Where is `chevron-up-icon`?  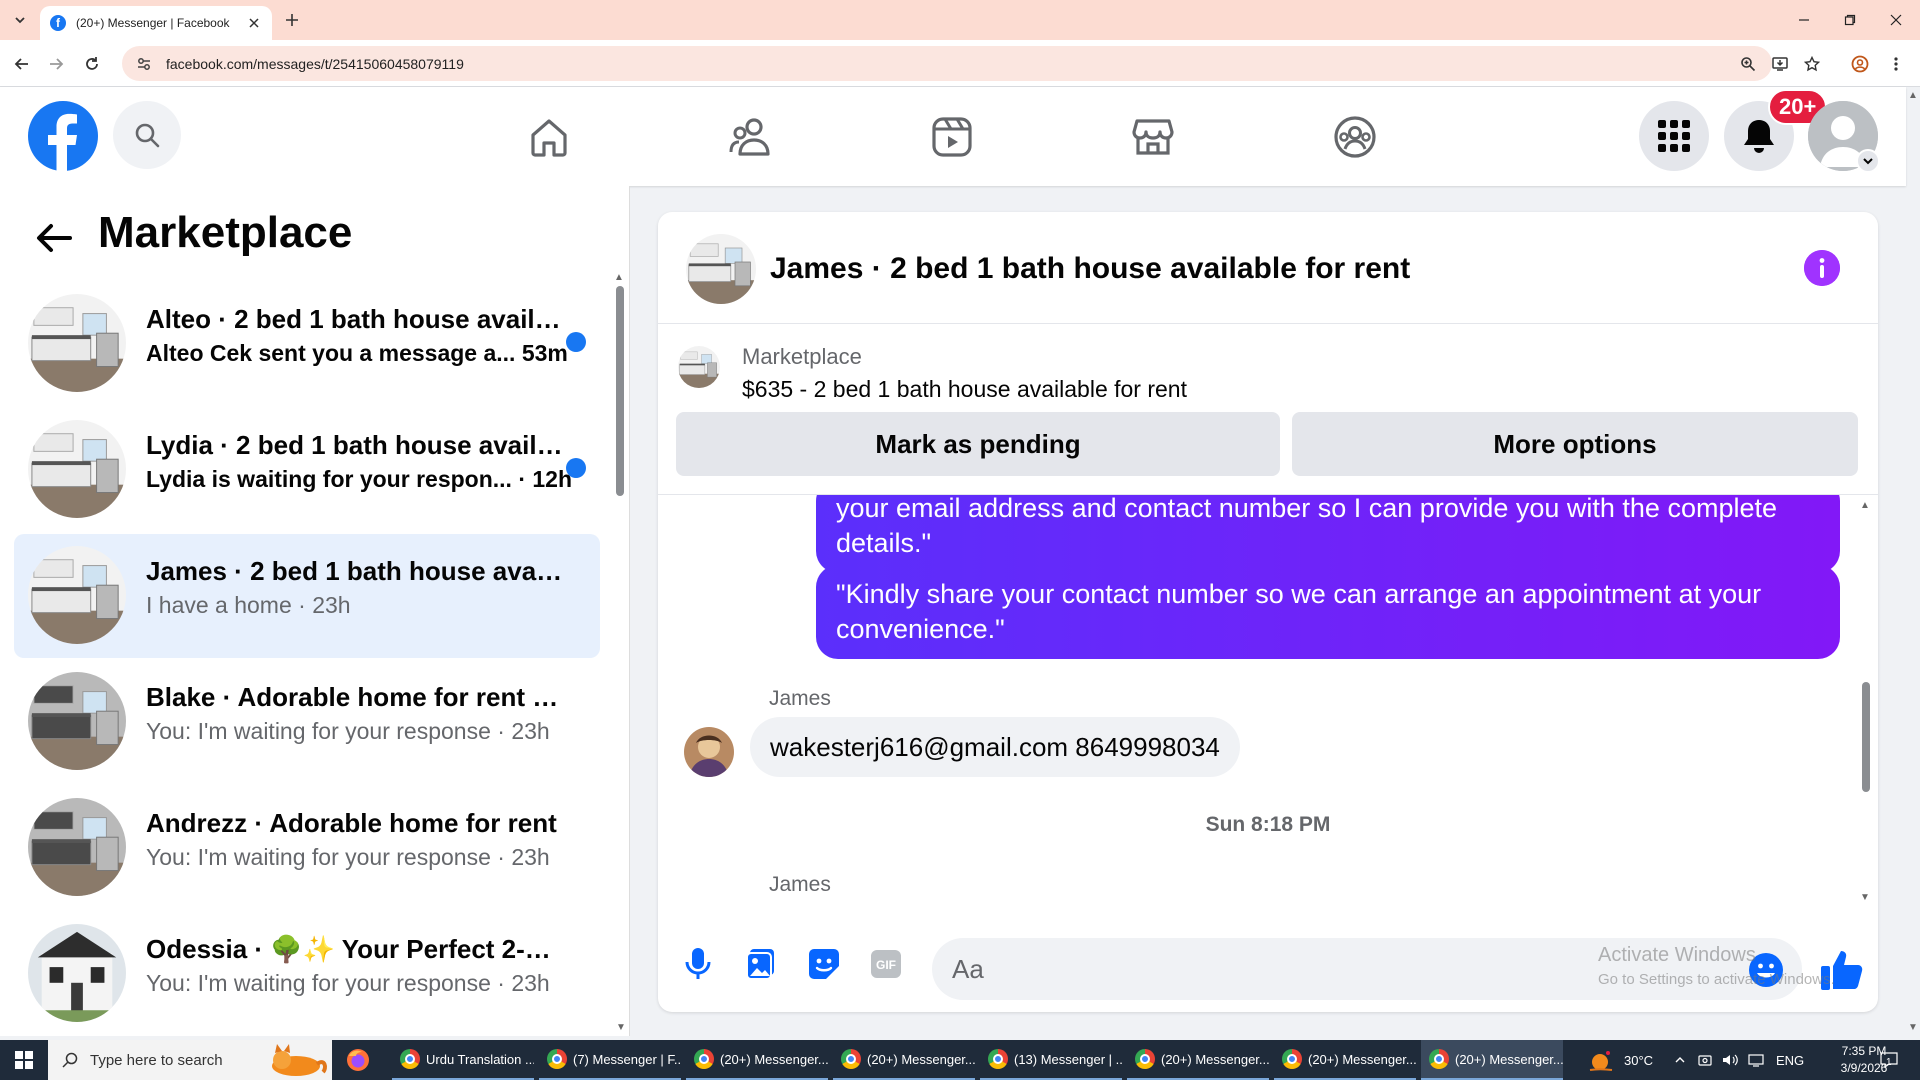
chevron-up-icon is located at coordinates (1680, 1060).